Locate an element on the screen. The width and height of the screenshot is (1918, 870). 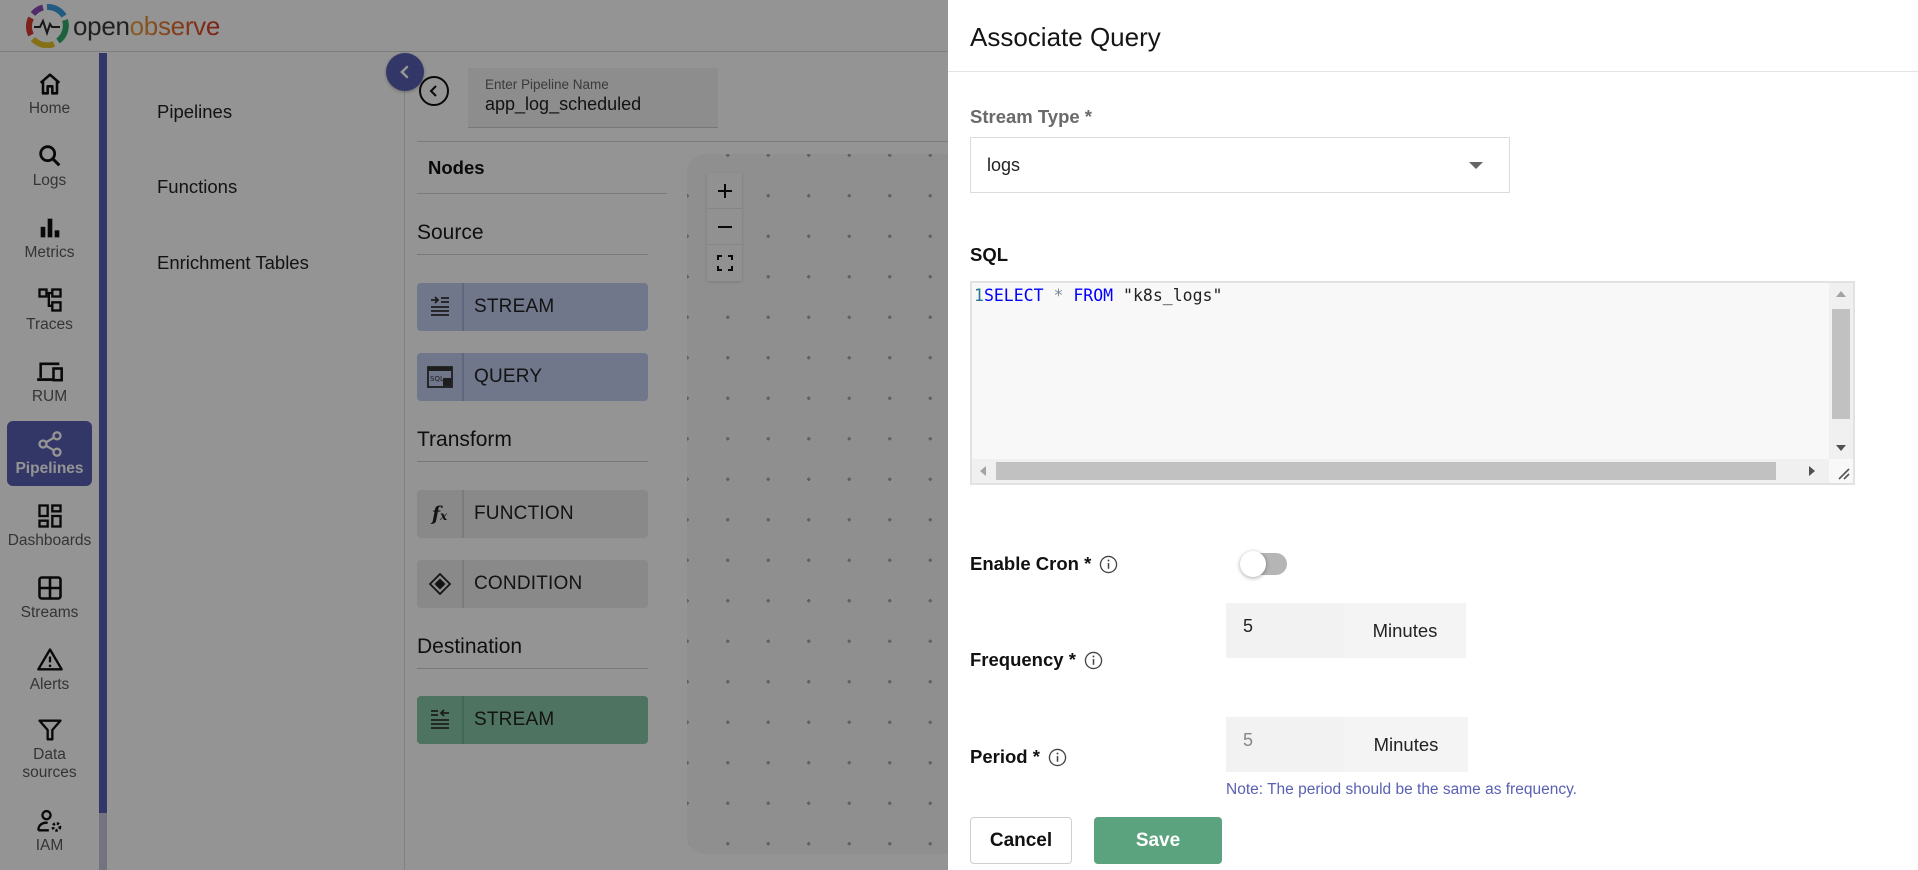
drawer-header-divider is located at coordinates (1433, 71).